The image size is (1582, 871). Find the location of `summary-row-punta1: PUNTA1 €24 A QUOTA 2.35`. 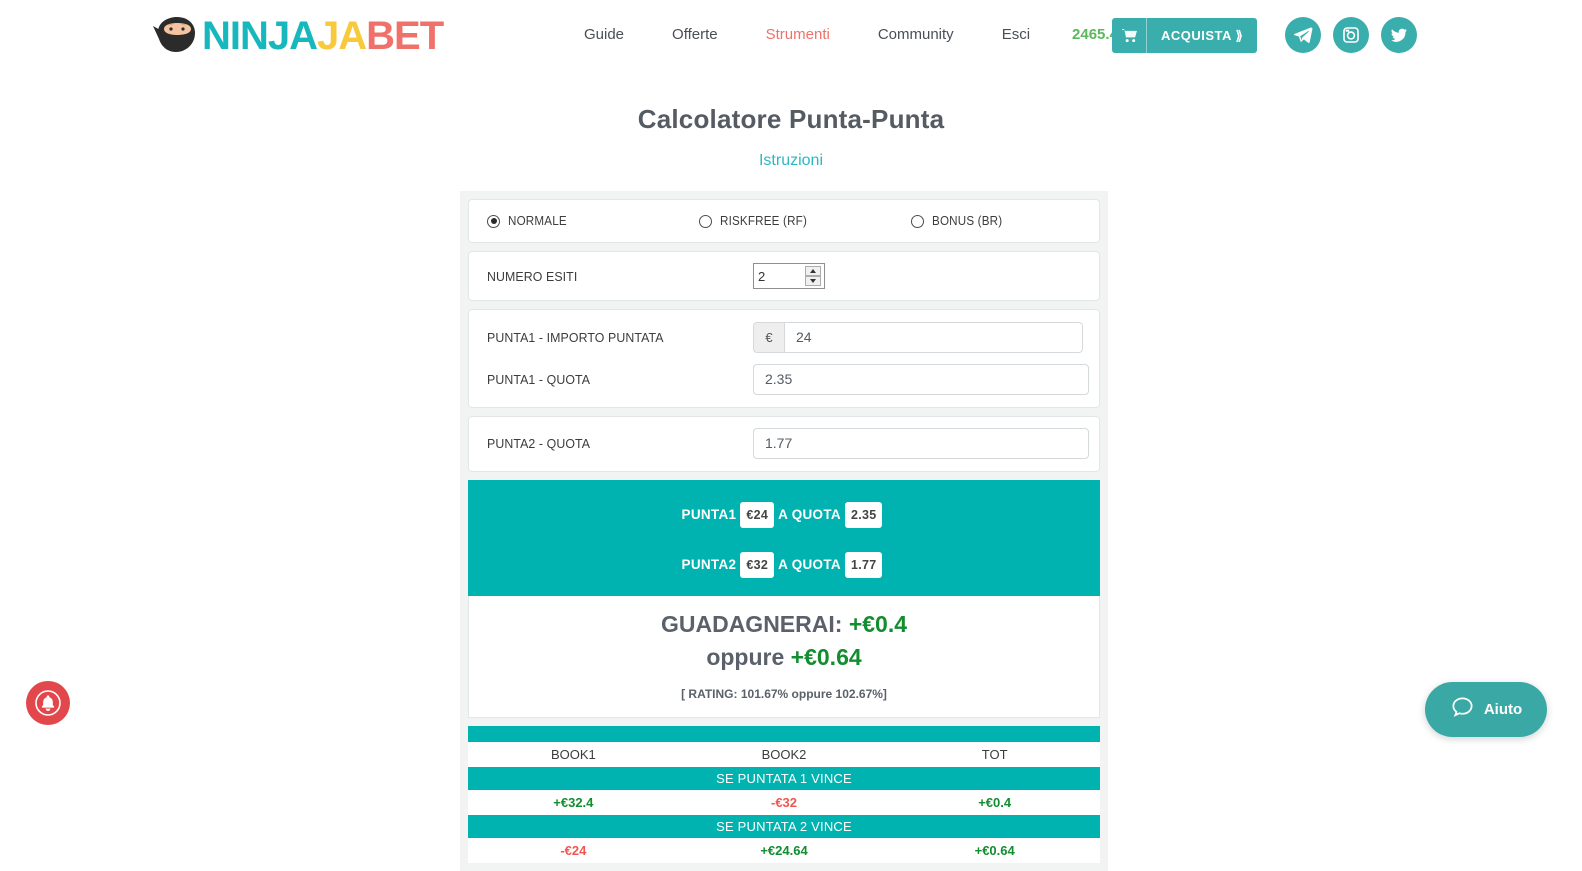

summary-row-punta1: PUNTA1 €24 A QUOTA 2.35 is located at coordinates (784, 515).